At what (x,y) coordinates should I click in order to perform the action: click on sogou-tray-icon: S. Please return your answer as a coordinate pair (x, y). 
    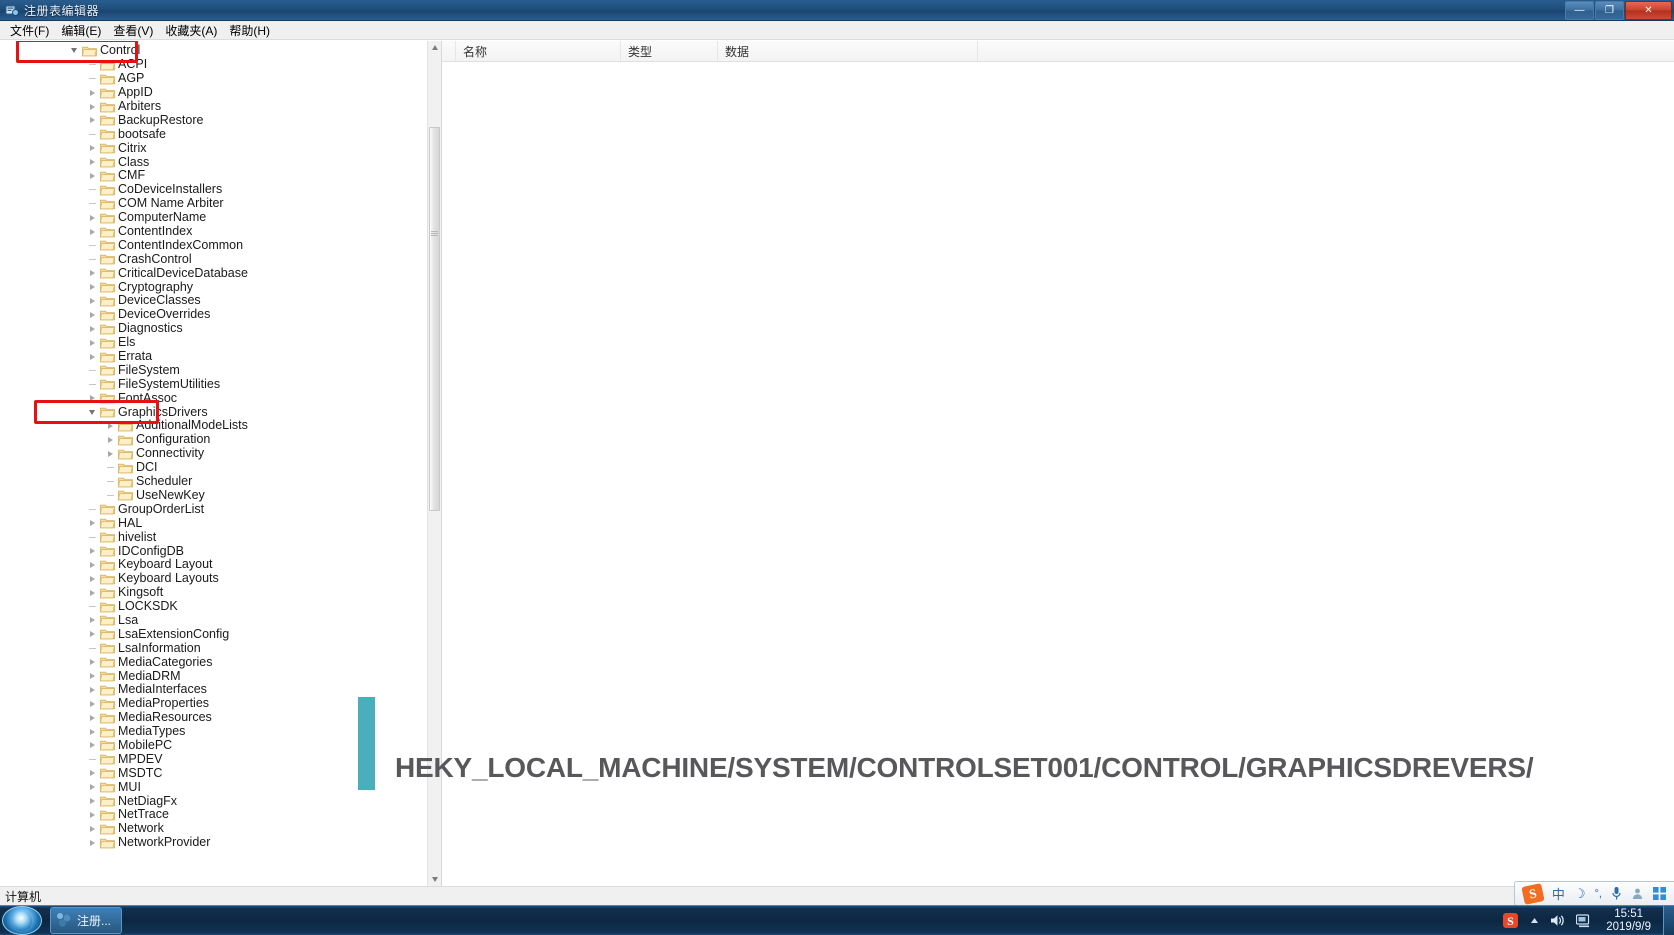
    Looking at the image, I should click on (1510, 920).